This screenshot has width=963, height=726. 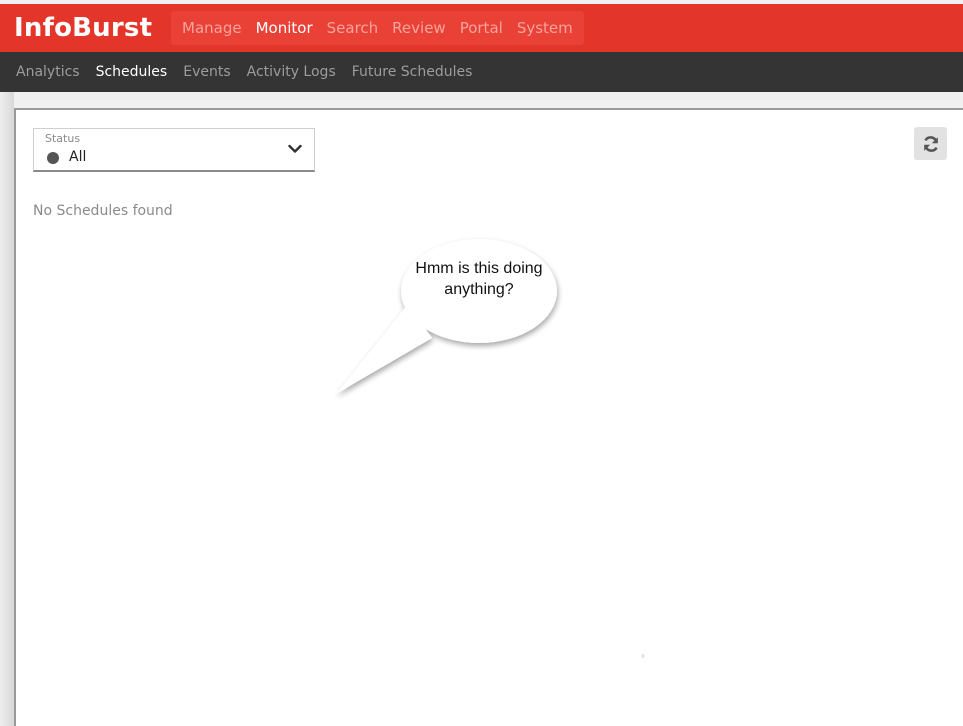 What do you see at coordinates (174, 150) in the screenshot?
I see `status-filter-select: Status All` at bounding box center [174, 150].